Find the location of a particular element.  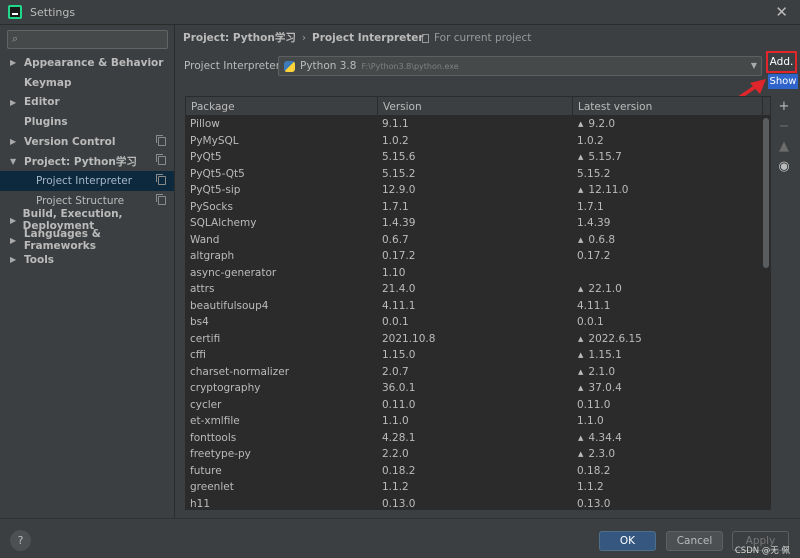

package-version-cell: 12.9.0 is located at coordinates (399, 190).